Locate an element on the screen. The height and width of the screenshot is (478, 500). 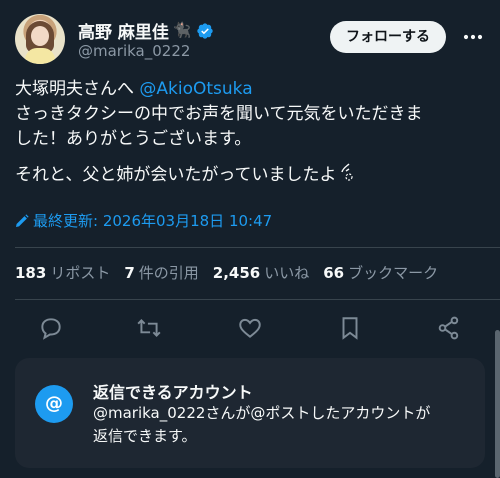
reply-button is located at coordinates (51, 328).